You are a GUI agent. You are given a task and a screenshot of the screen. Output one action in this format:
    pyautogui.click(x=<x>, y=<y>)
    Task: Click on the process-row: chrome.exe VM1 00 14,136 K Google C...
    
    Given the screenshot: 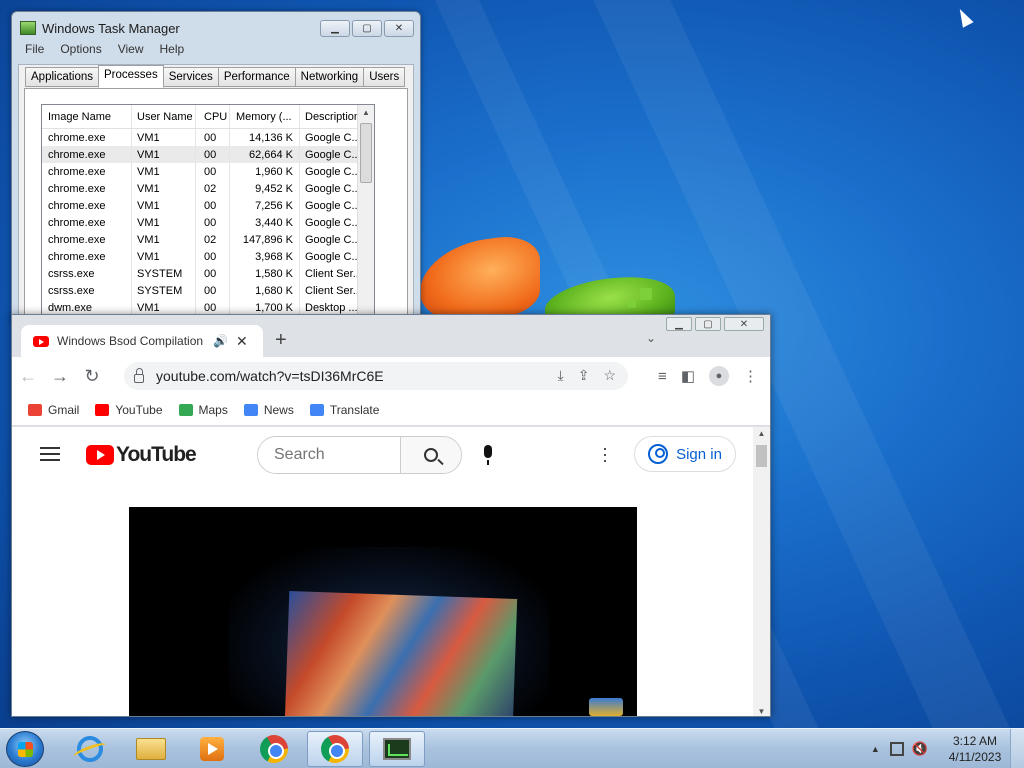 What is the action you would take?
    pyautogui.click(x=208, y=137)
    